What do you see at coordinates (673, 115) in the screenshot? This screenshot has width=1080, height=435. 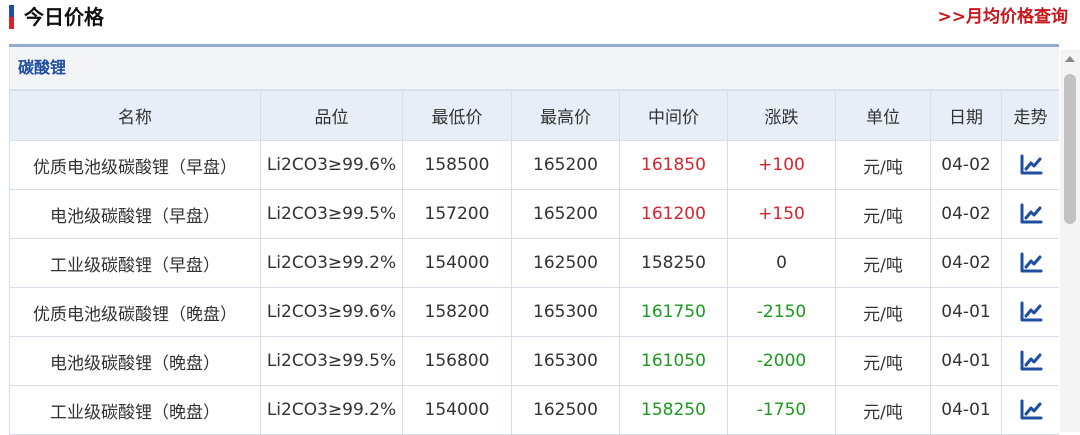 I see `col-header-mid: 中间价` at bounding box center [673, 115].